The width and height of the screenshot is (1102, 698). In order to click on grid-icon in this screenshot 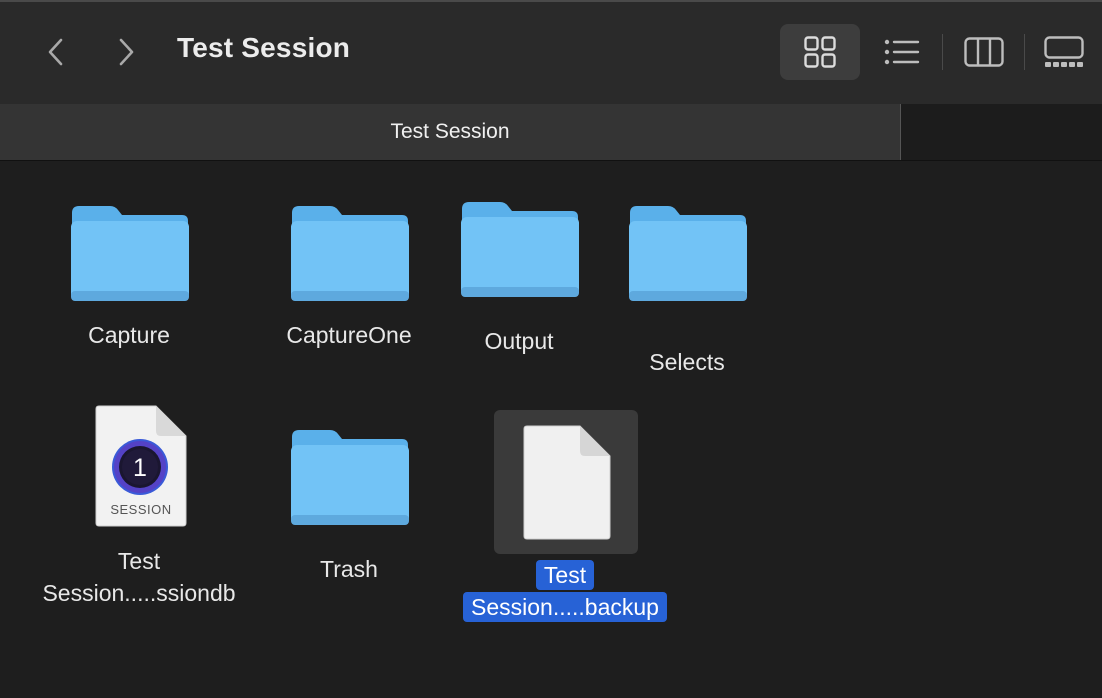, I will do `click(820, 52)`.